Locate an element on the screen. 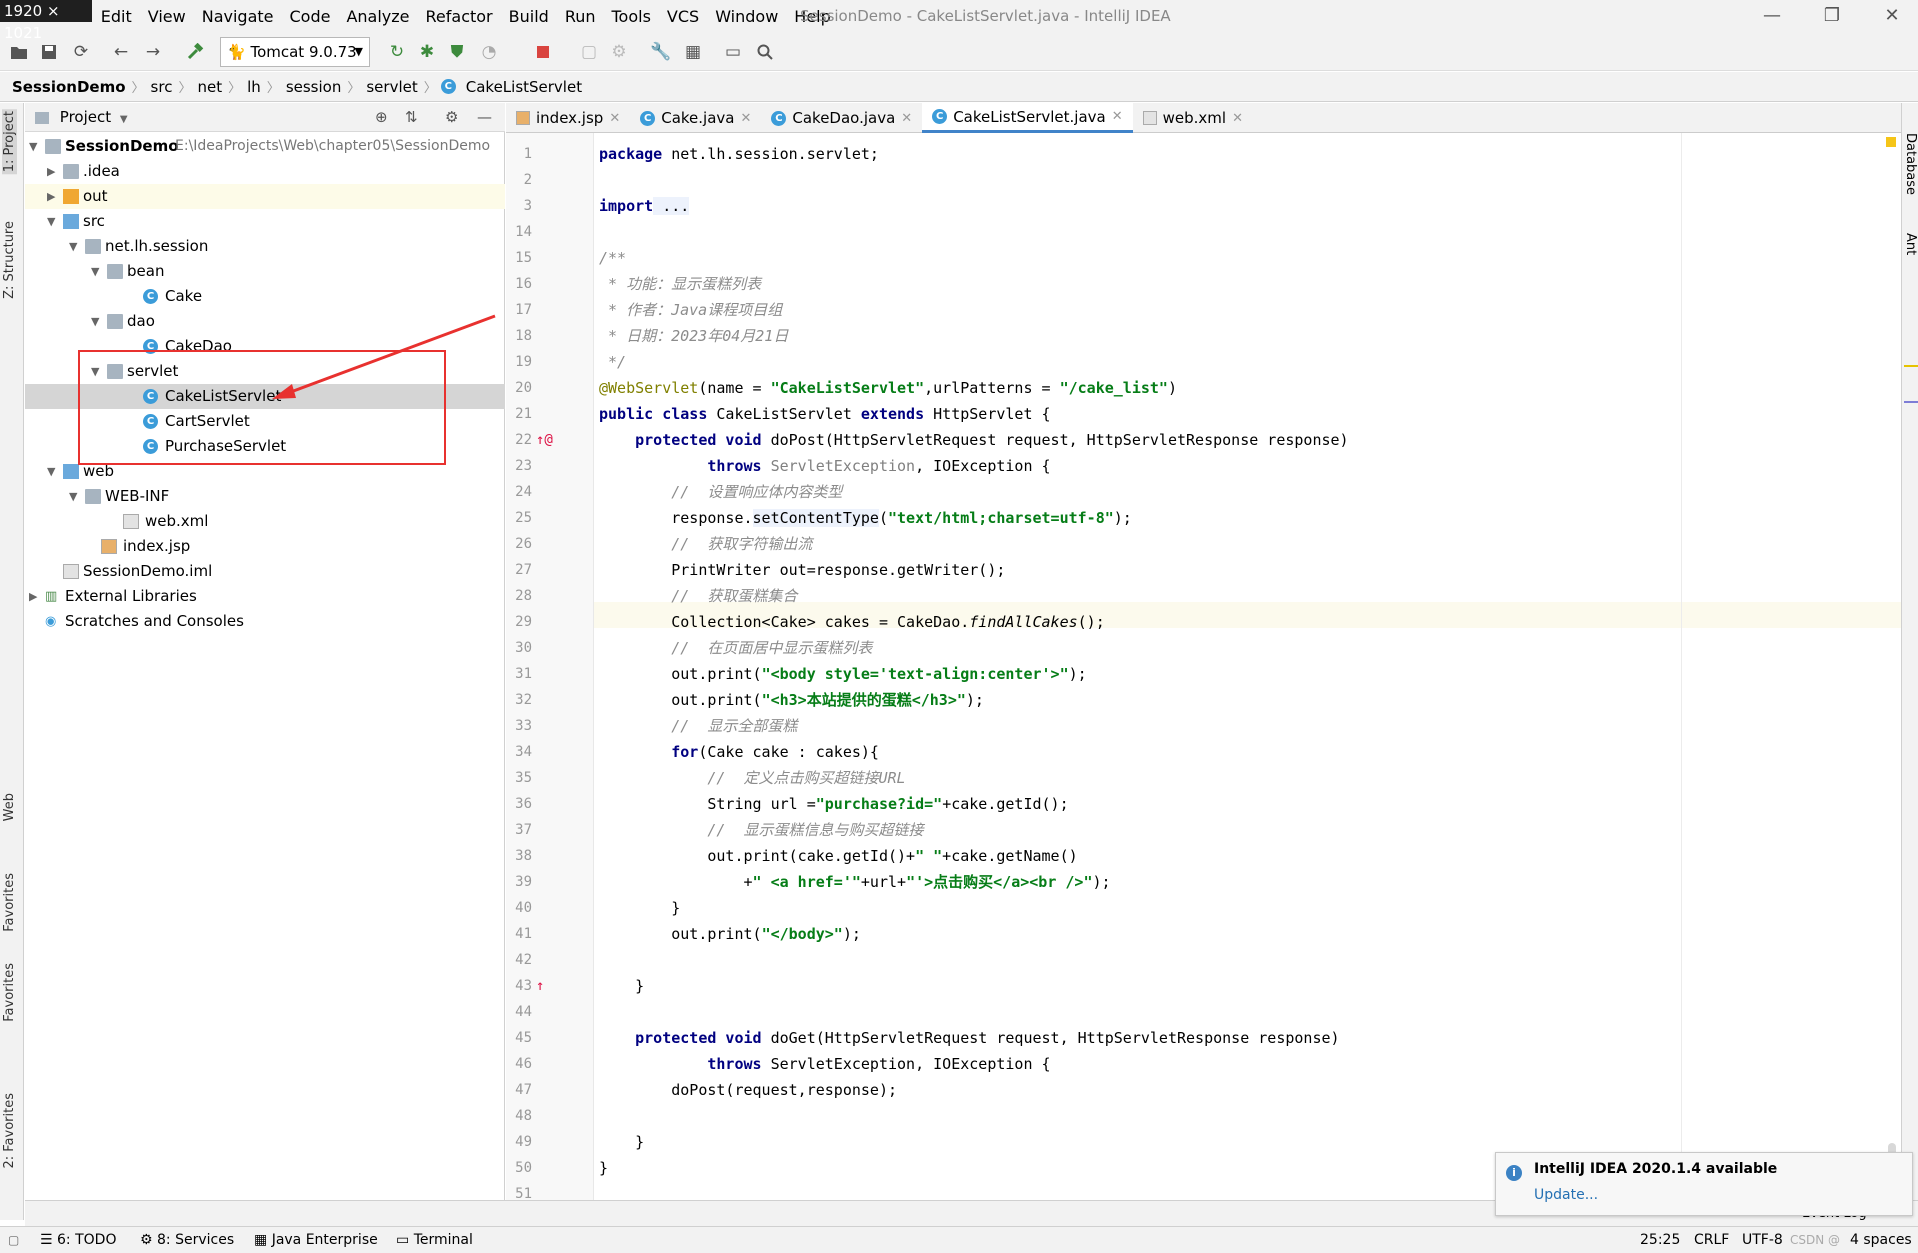 The image size is (1918, 1253). tool-window-todo: ☰ 6: TODO is located at coordinates (78, 1240).